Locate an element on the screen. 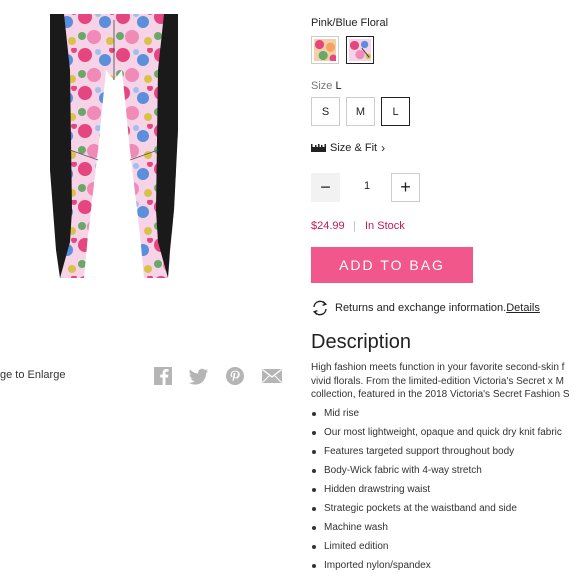 This screenshot has width=580, height=580. color-swatch-pink-blue-floral is located at coordinates (360, 50).